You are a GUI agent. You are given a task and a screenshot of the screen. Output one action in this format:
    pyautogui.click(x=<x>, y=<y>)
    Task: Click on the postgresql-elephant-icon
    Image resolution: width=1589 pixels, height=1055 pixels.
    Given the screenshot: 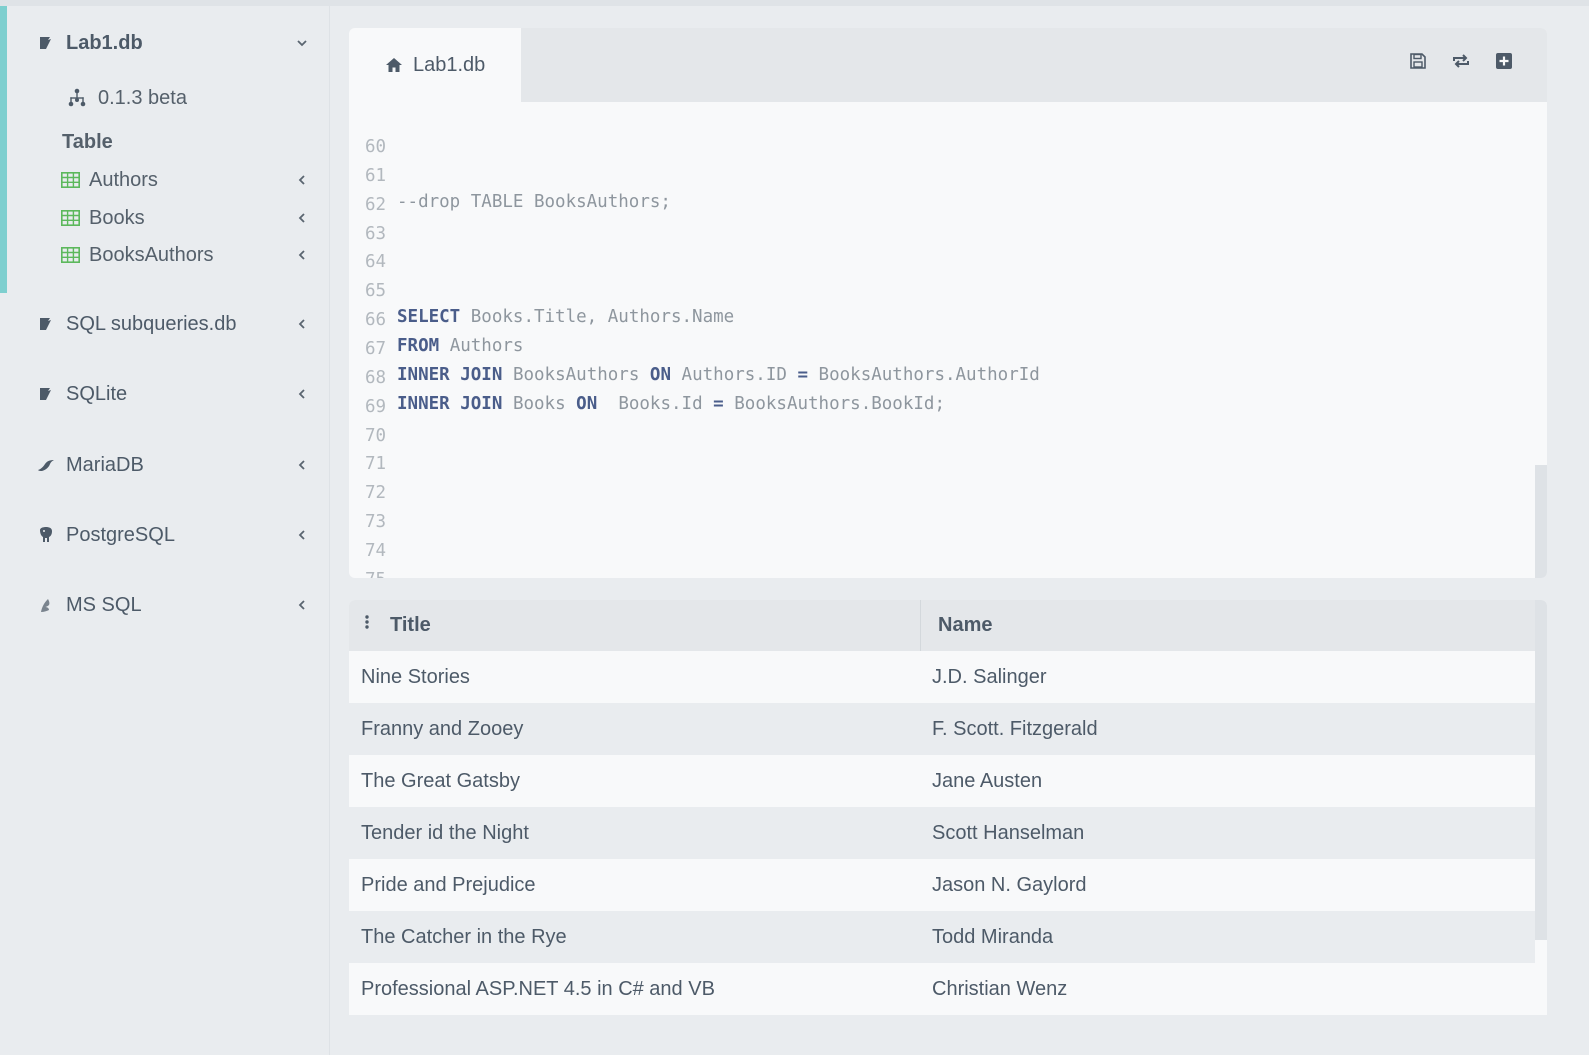 What is the action you would take?
    pyautogui.click(x=46, y=535)
    